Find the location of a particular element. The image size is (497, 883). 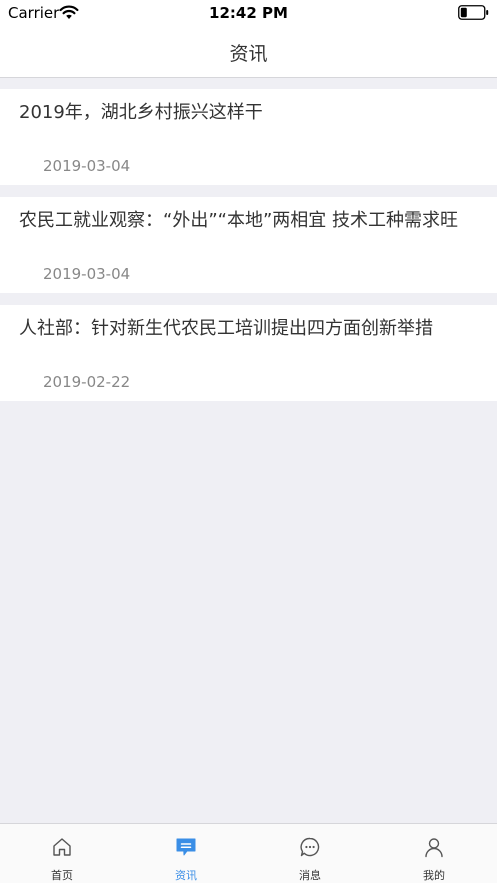

page-title: 资讯 is located at coordinates (248, 54).